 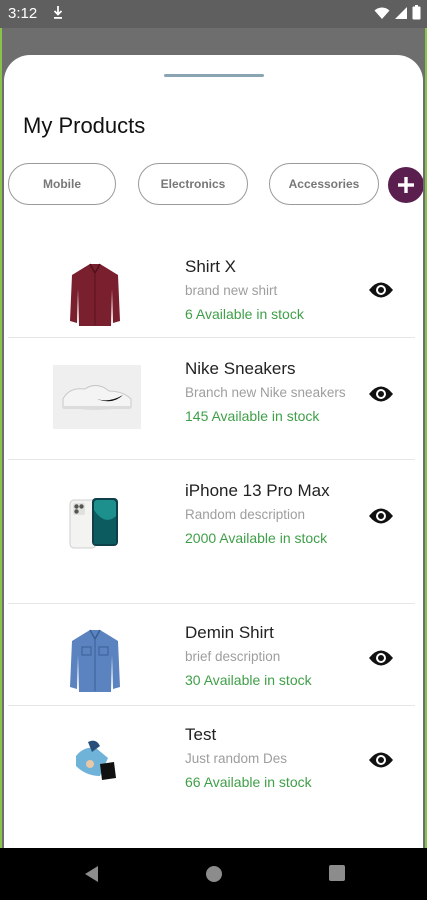 I want to click on add-product-button, so click(x=405, y=185).